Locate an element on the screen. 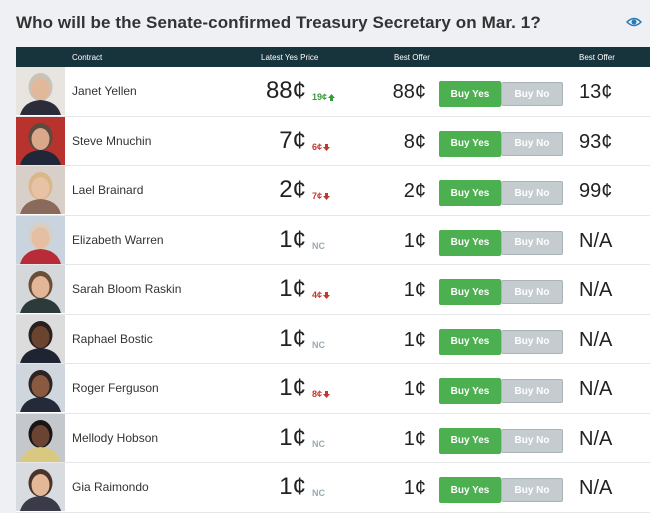 Image resolution: width=650 pixels, height=513 pixels. contract-name: Sarah Bloom Raskin is located at coordinates (126, 289).